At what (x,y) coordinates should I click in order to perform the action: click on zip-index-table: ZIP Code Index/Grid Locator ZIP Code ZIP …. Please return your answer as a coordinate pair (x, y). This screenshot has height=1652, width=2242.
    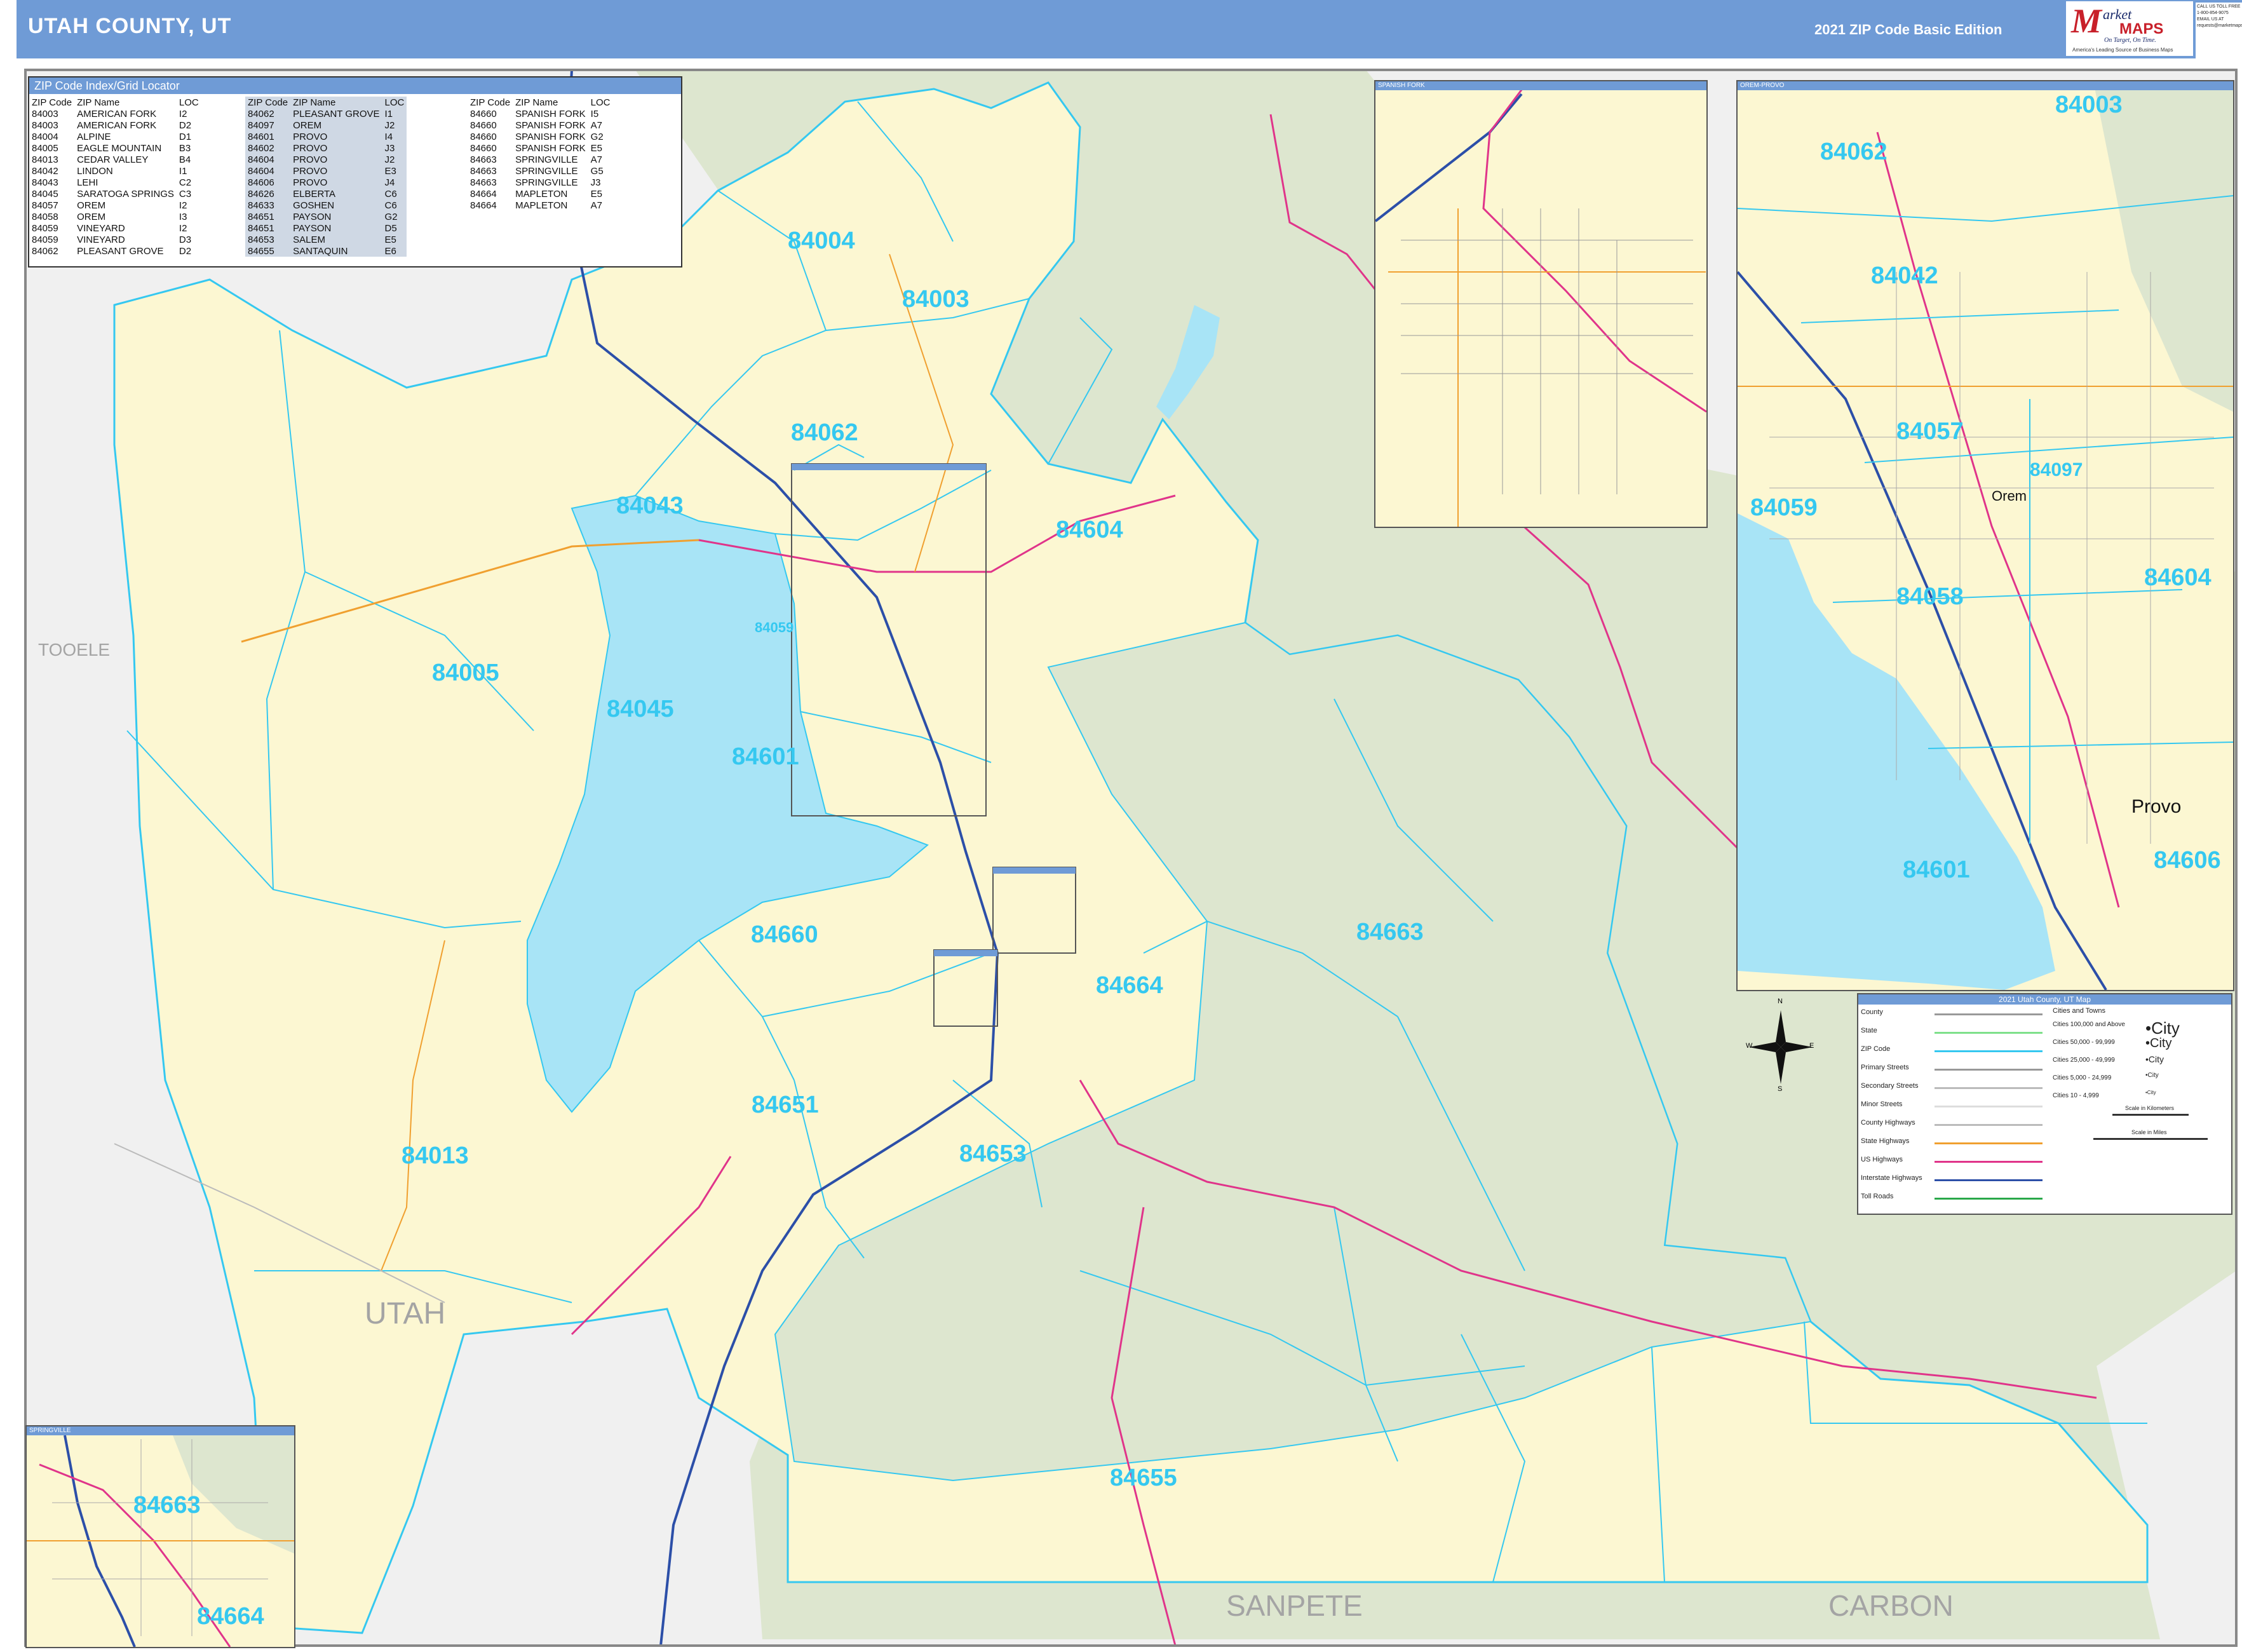
    Looking at the image, I should click on (355, 172).